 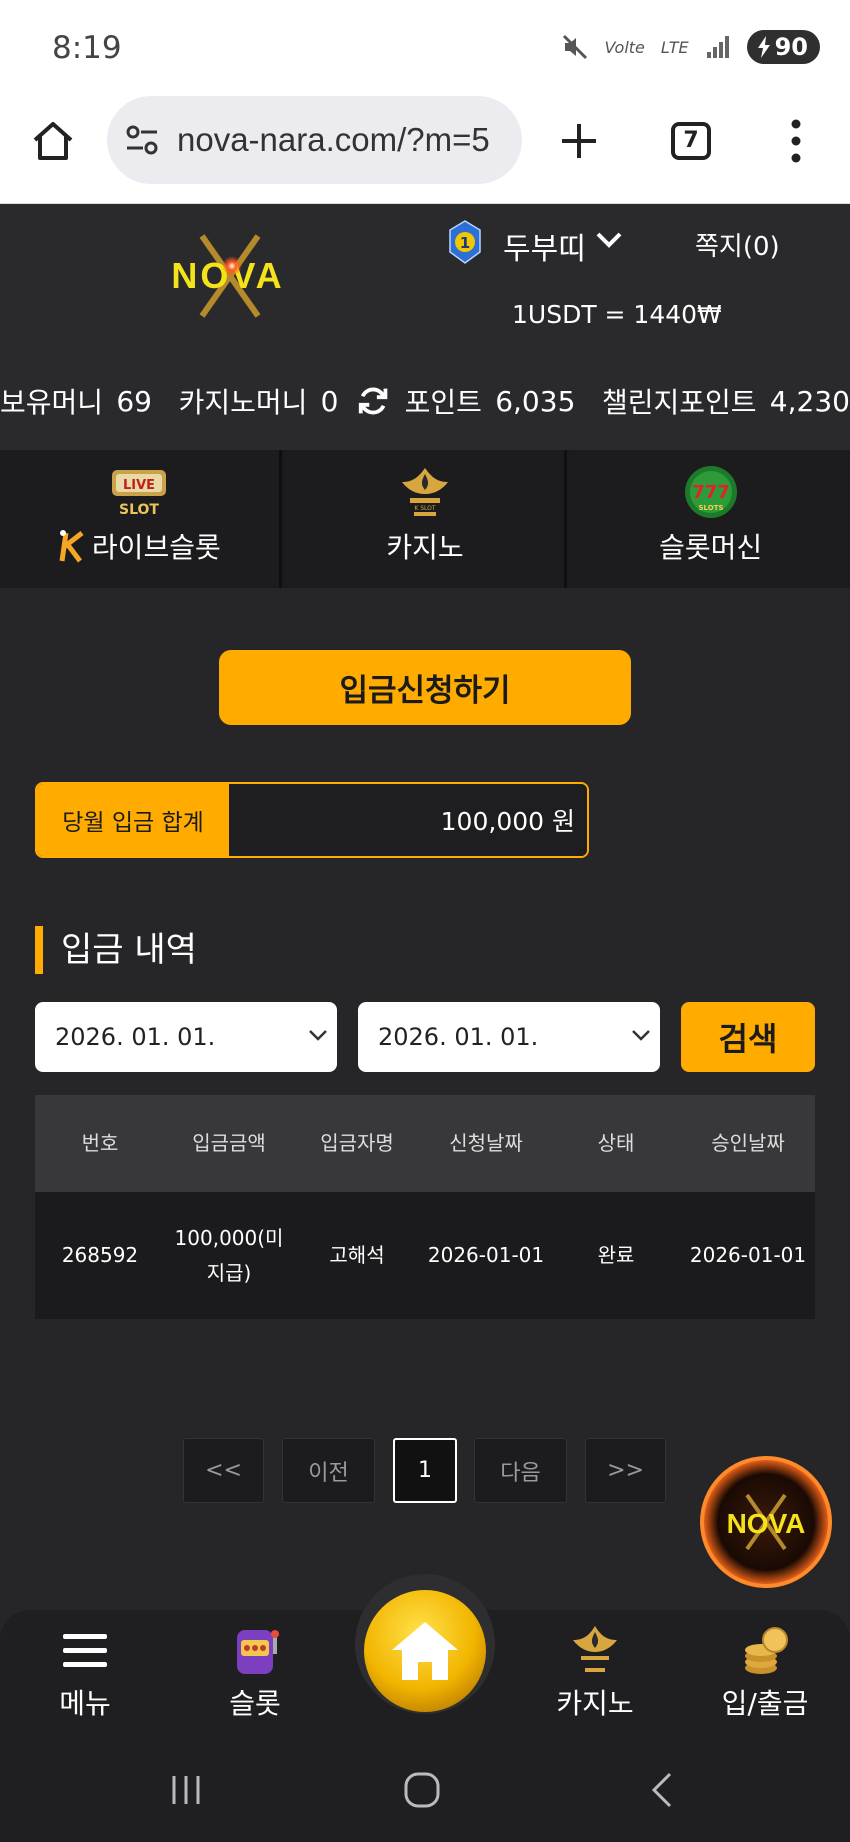 What do you see at coordinates (710, 508) in the screenshot?
I see `svg-text: SLOTS` at bounding box center [710, 508].